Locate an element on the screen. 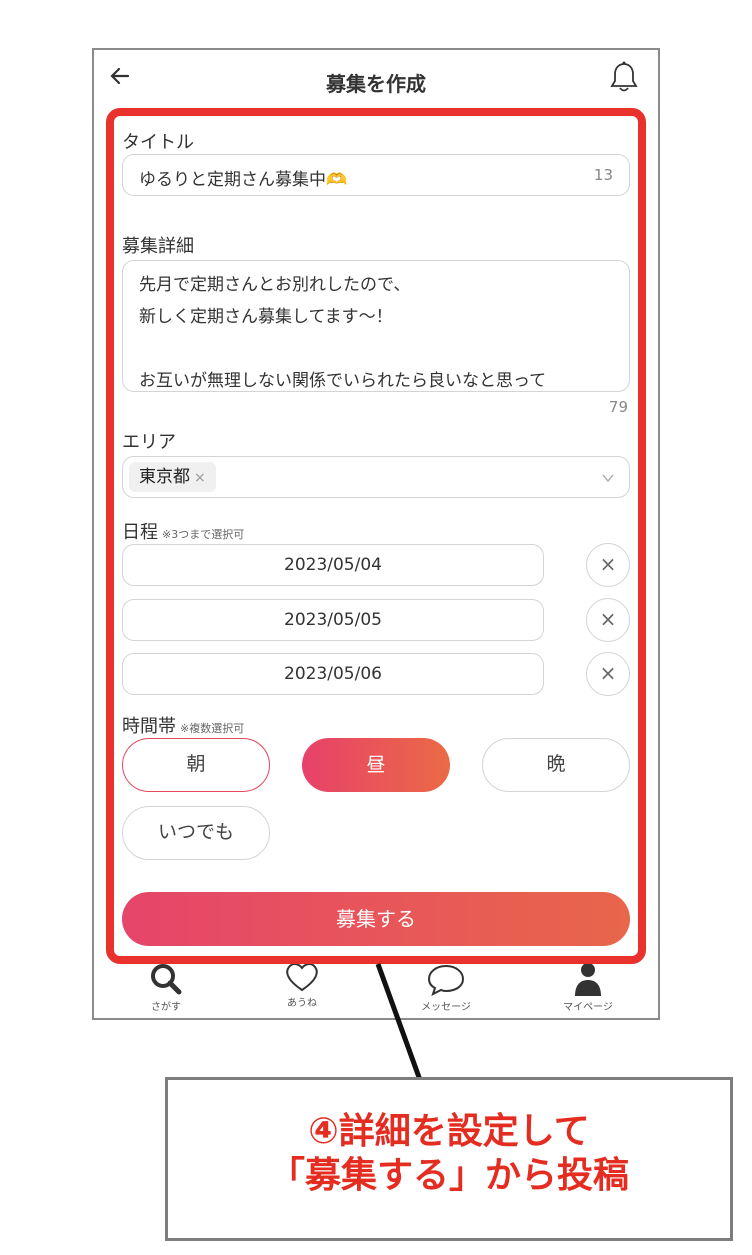 The image size is (752, 1255). callout-box: ④詳細を設定して 「募集する」から投稿 is located at coordinates (449, 1159).